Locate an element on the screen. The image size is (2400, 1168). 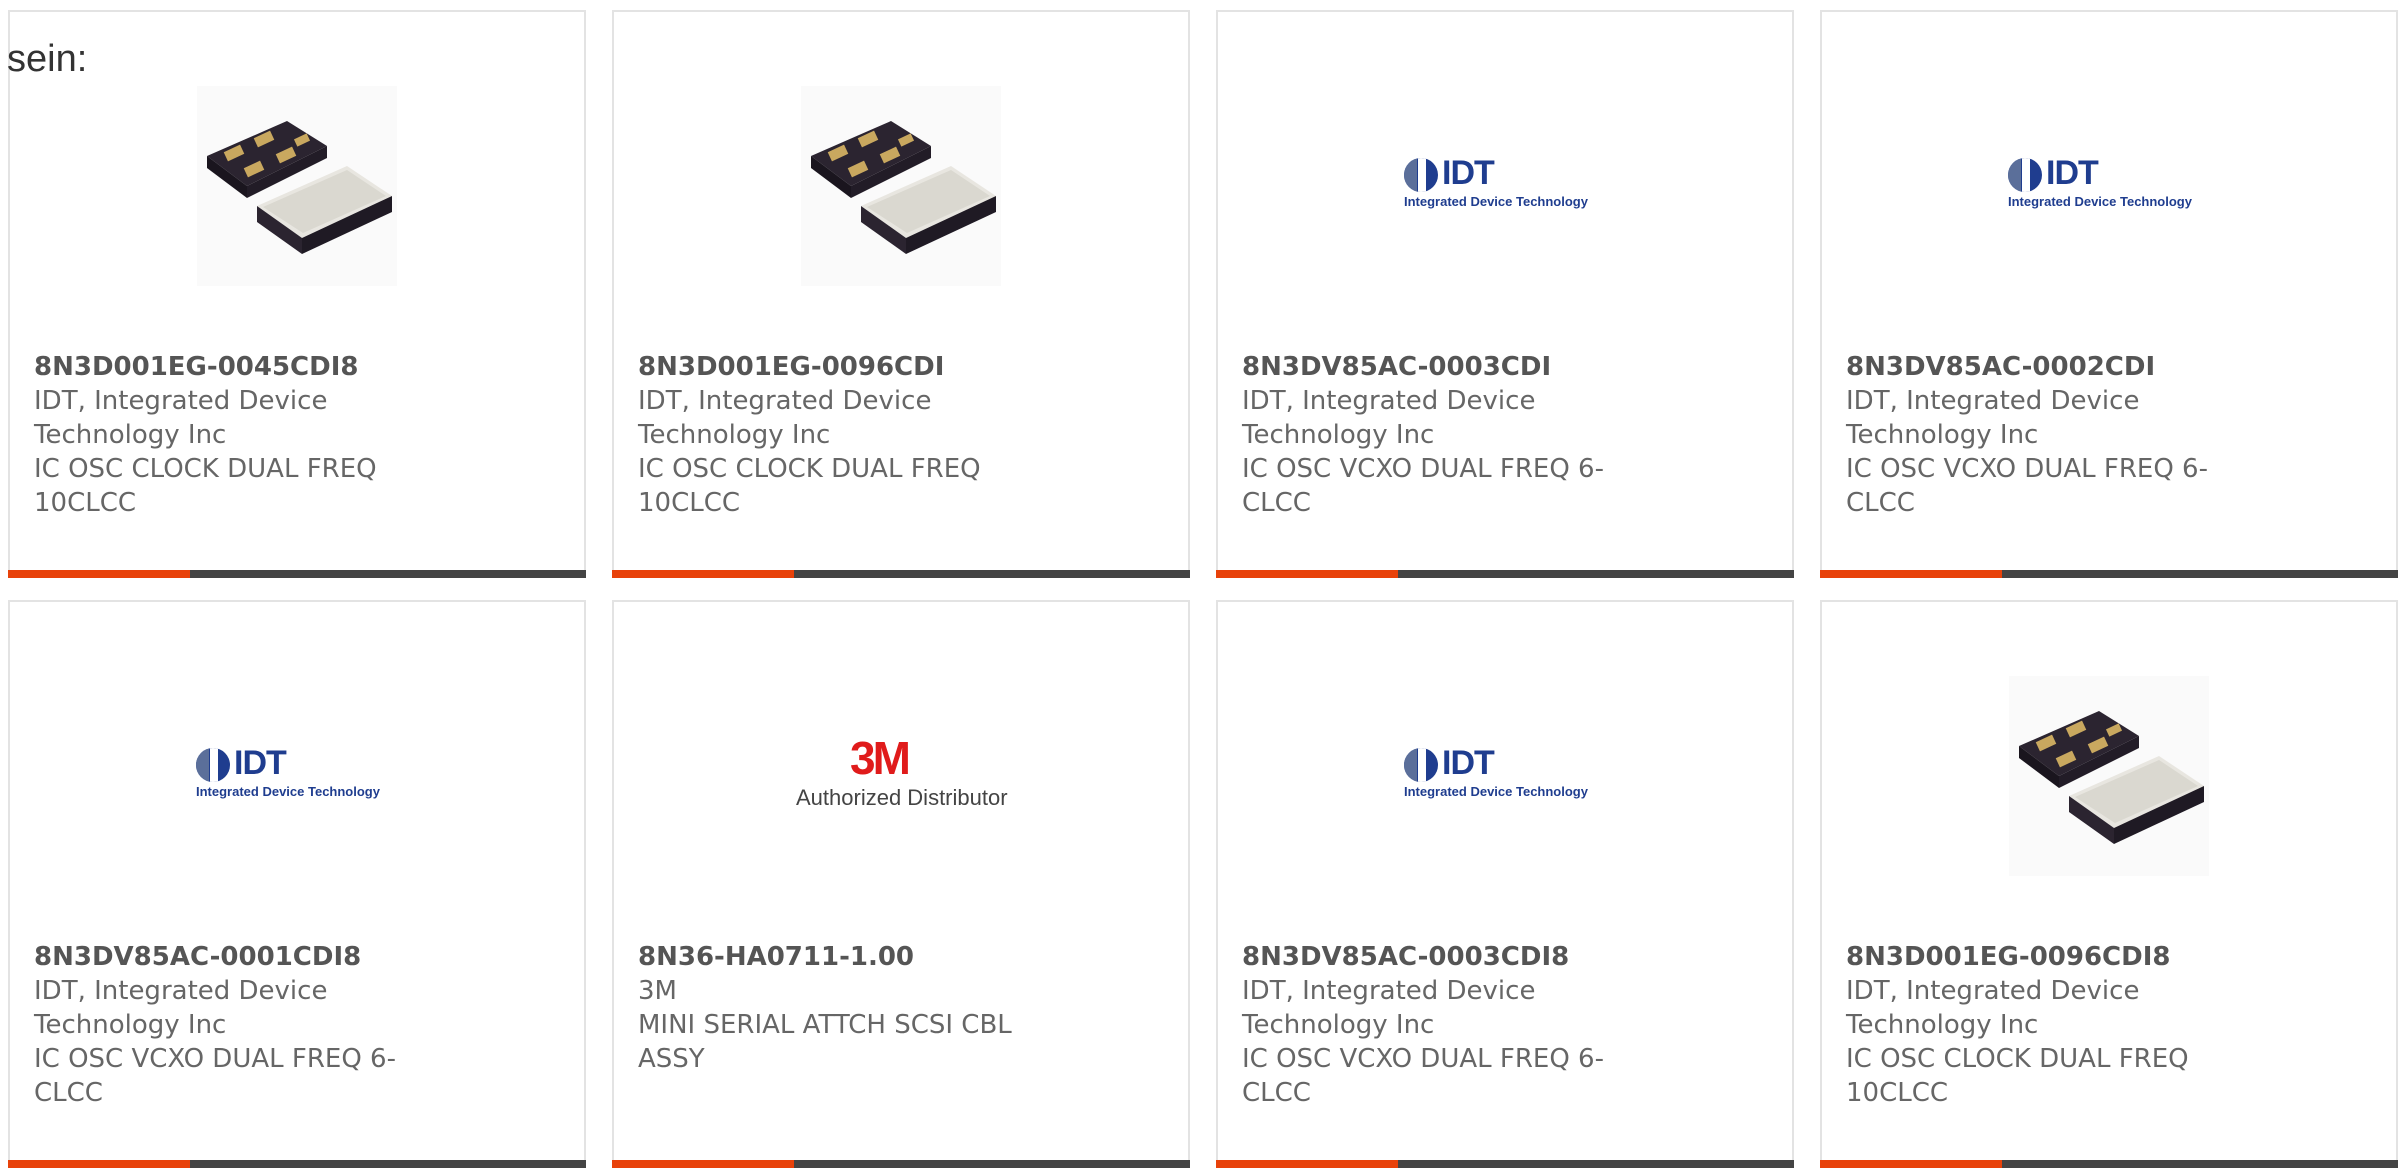
description-label: MINI SERIAL ATTCH SCSI CBL ASSY is located at coordinates (825, 1042).